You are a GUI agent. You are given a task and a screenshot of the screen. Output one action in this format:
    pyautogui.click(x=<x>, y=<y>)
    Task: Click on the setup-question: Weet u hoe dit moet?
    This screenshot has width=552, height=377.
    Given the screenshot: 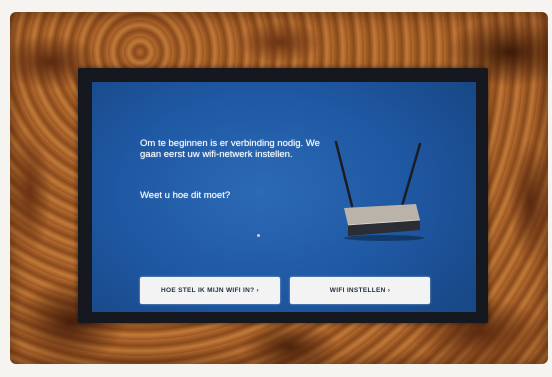 What is the action you would take?
    pyautogui.click(x=185, y=195)
    